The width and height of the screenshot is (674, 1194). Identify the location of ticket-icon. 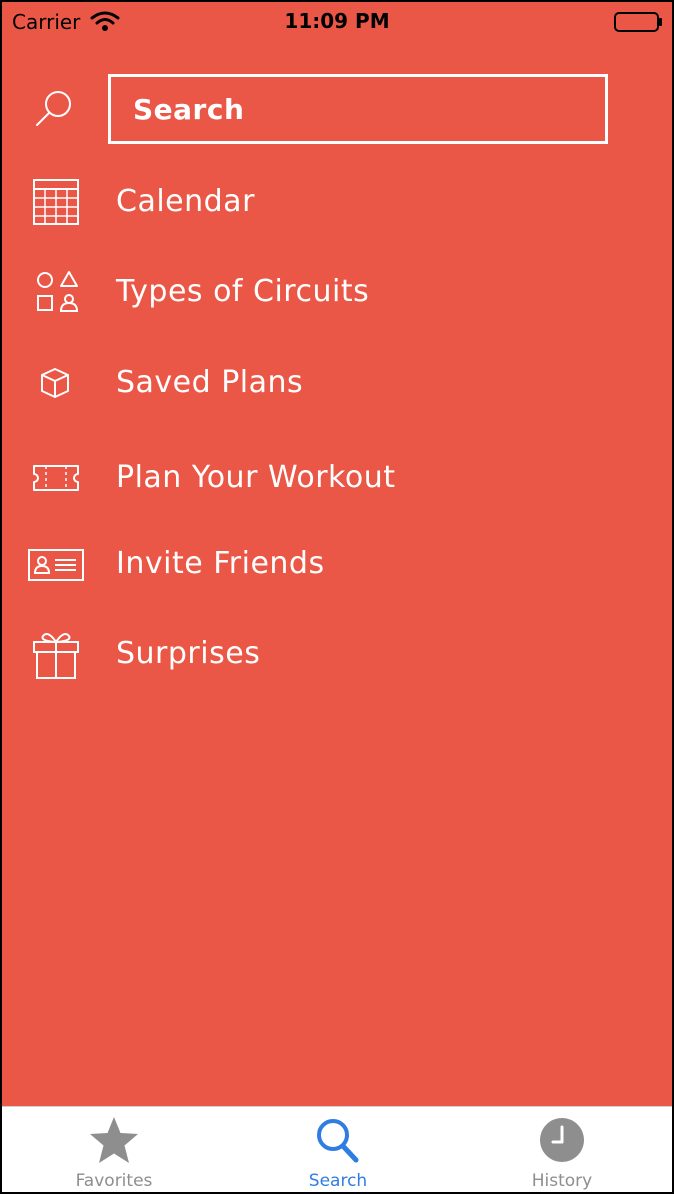
(56, 478).